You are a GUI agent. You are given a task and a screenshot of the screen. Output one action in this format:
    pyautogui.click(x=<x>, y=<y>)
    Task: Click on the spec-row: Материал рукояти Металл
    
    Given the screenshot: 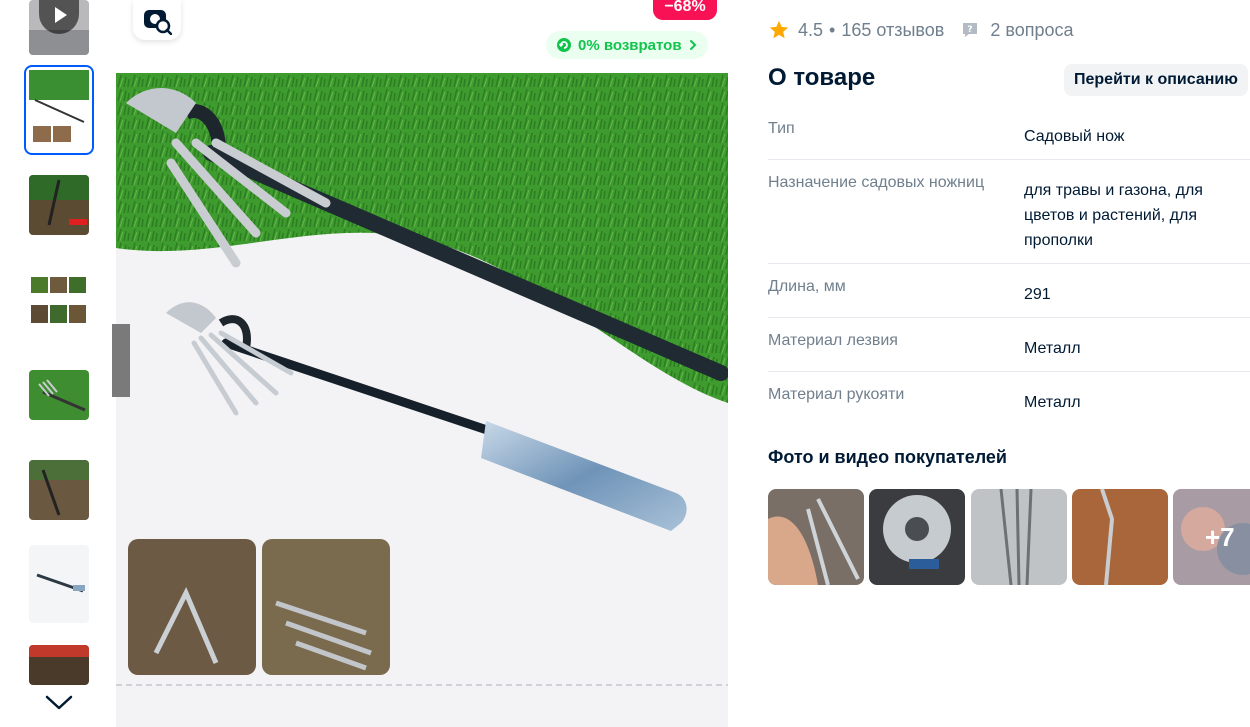 What is the action you would take?
    pyautogui.click(x=1009, y=398)
    